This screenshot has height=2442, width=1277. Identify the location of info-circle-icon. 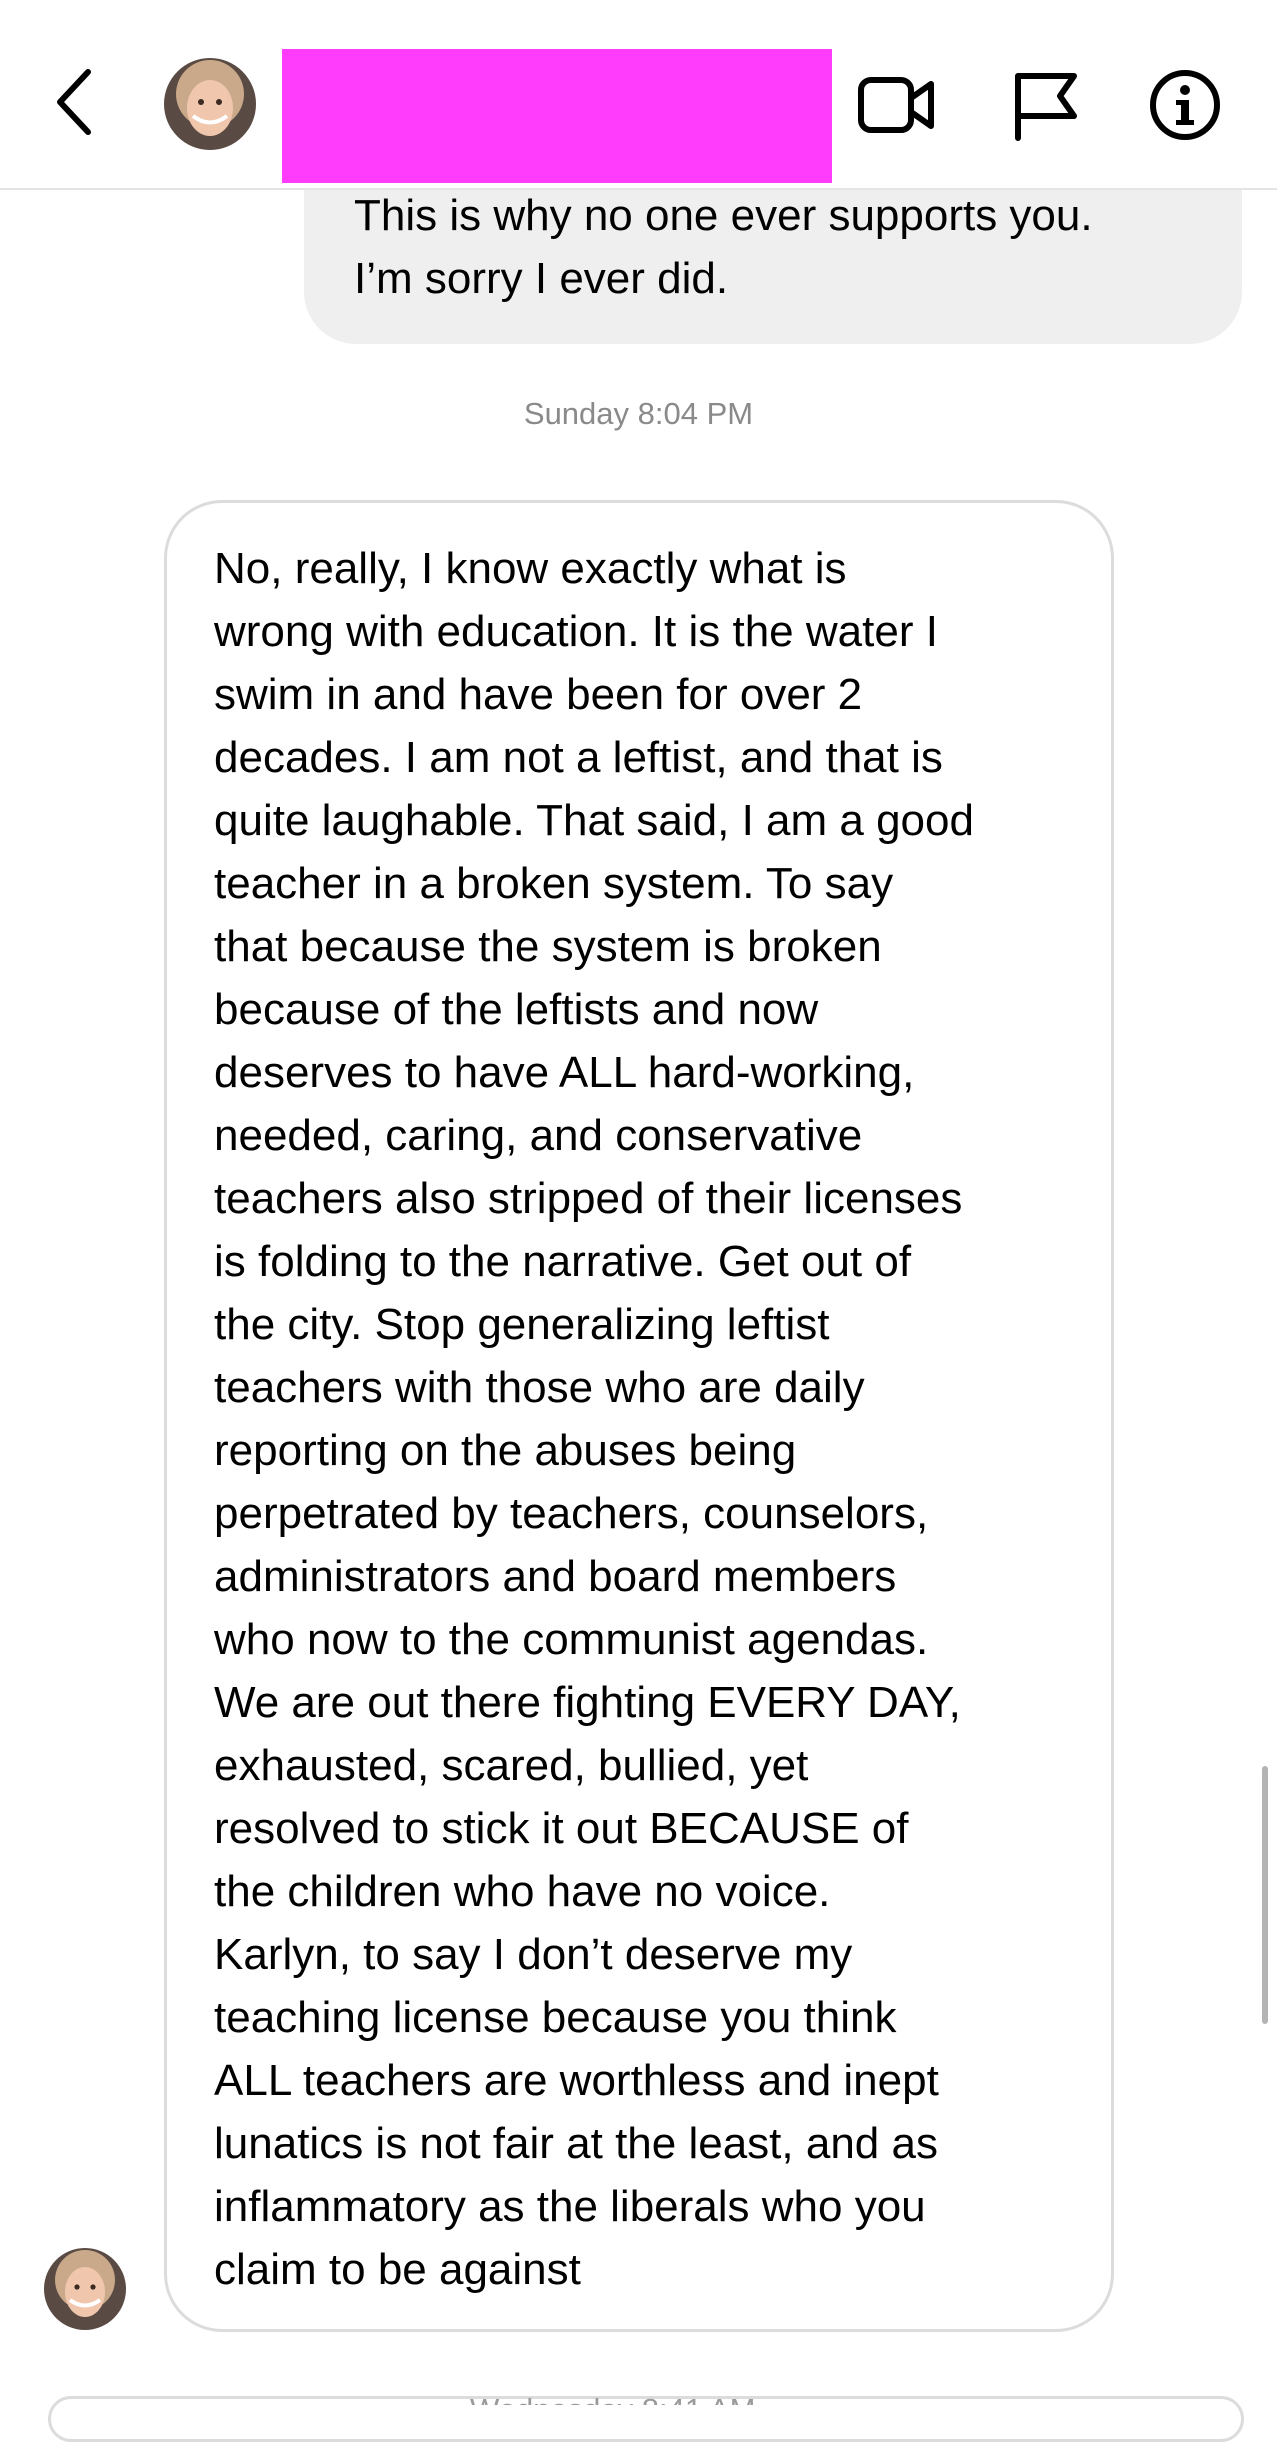
(1185, 105).